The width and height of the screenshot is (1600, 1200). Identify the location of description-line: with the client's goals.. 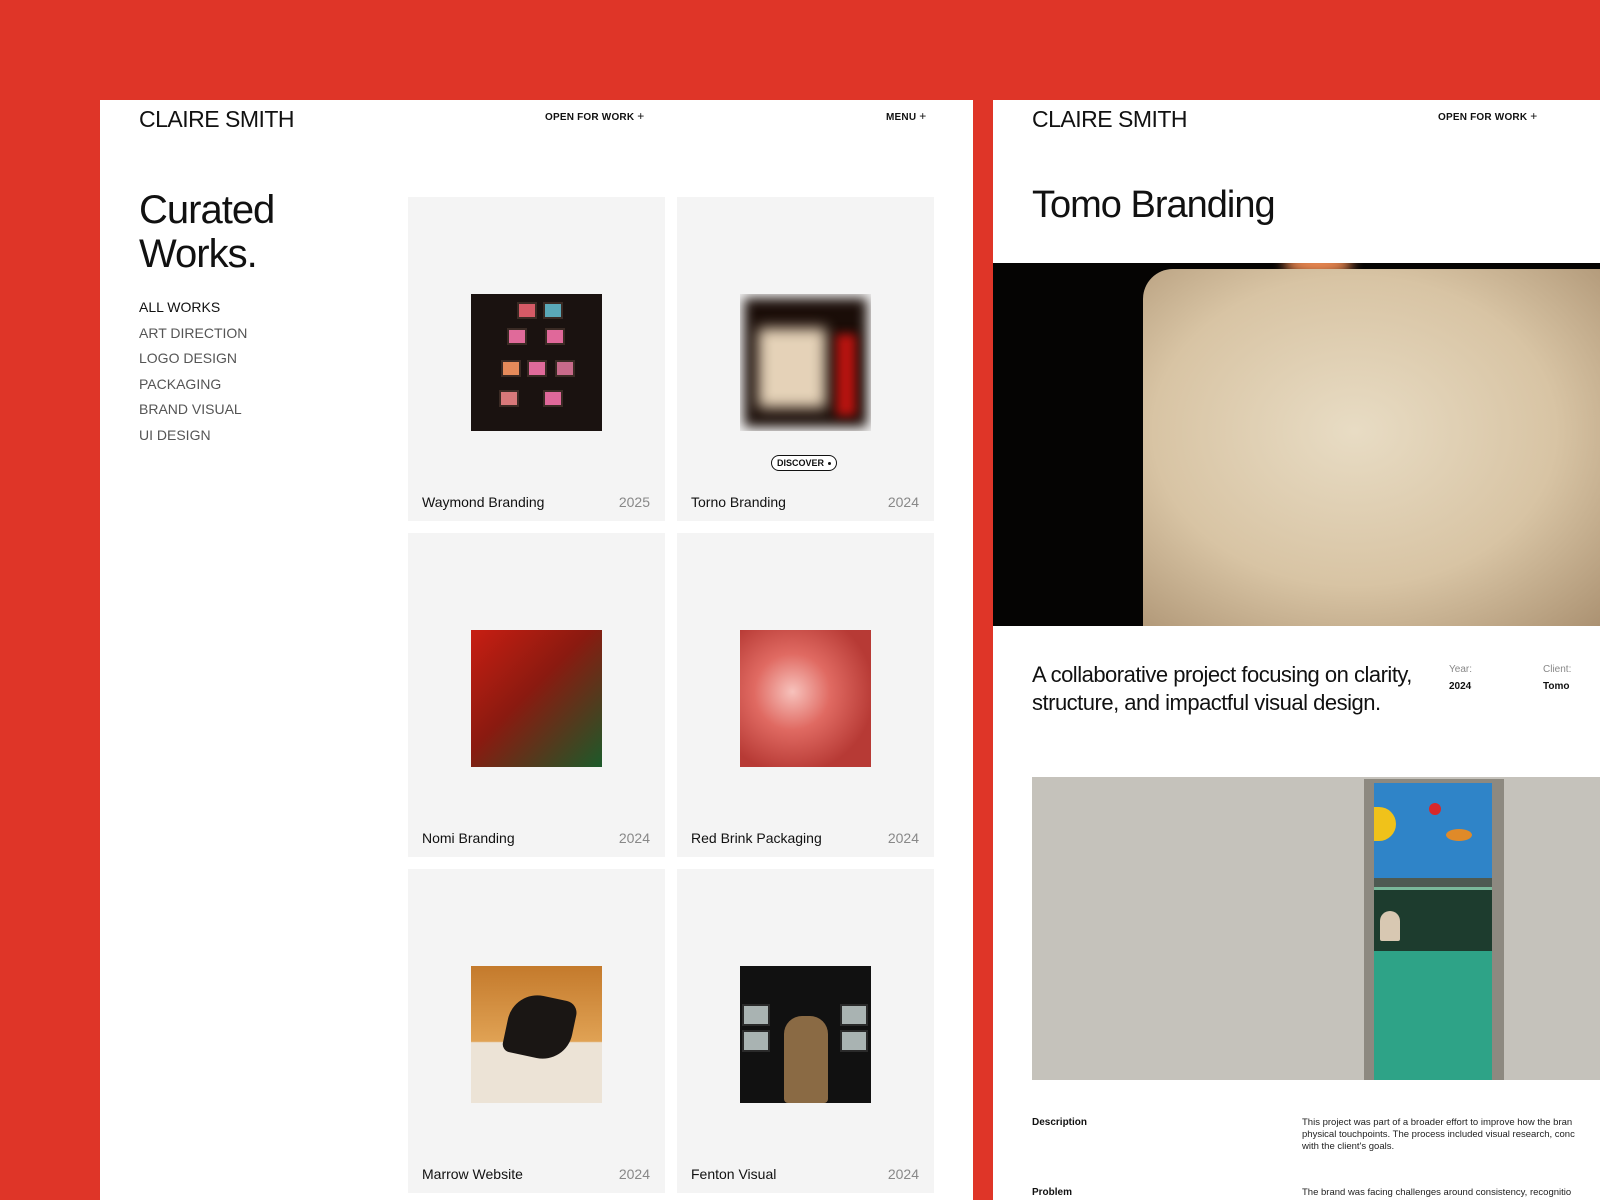
(1348, 1146).